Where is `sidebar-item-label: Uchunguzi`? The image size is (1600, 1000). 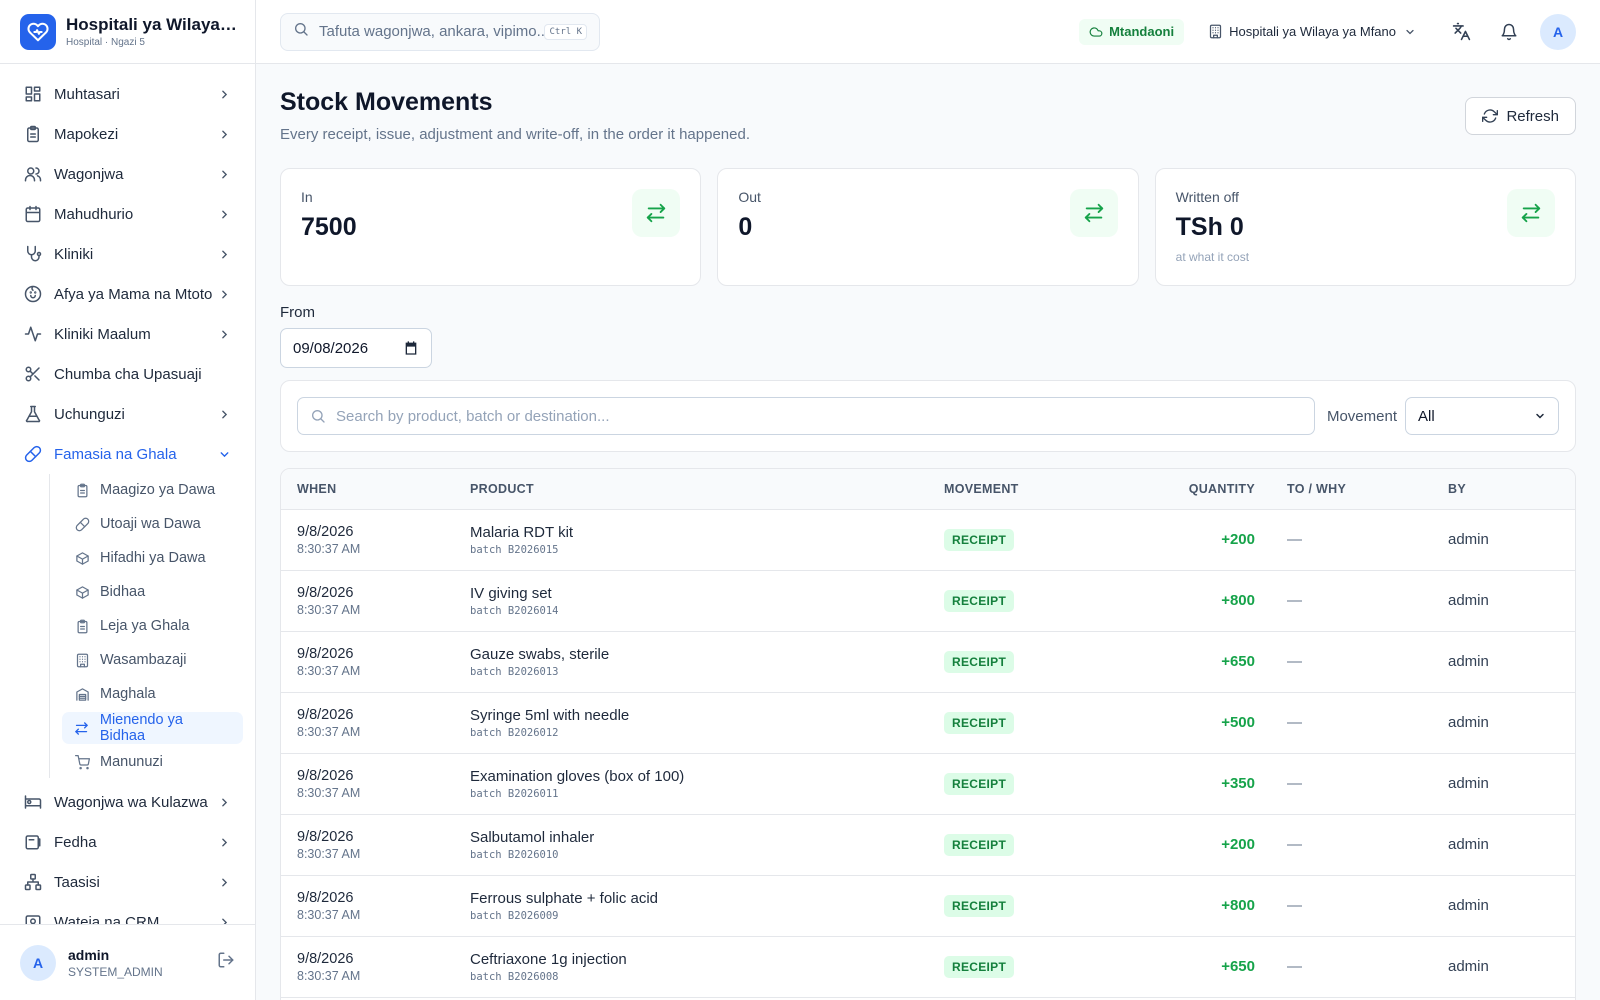 sidebar-item-label: Uchunguzi is located at coordinates (89, 414).